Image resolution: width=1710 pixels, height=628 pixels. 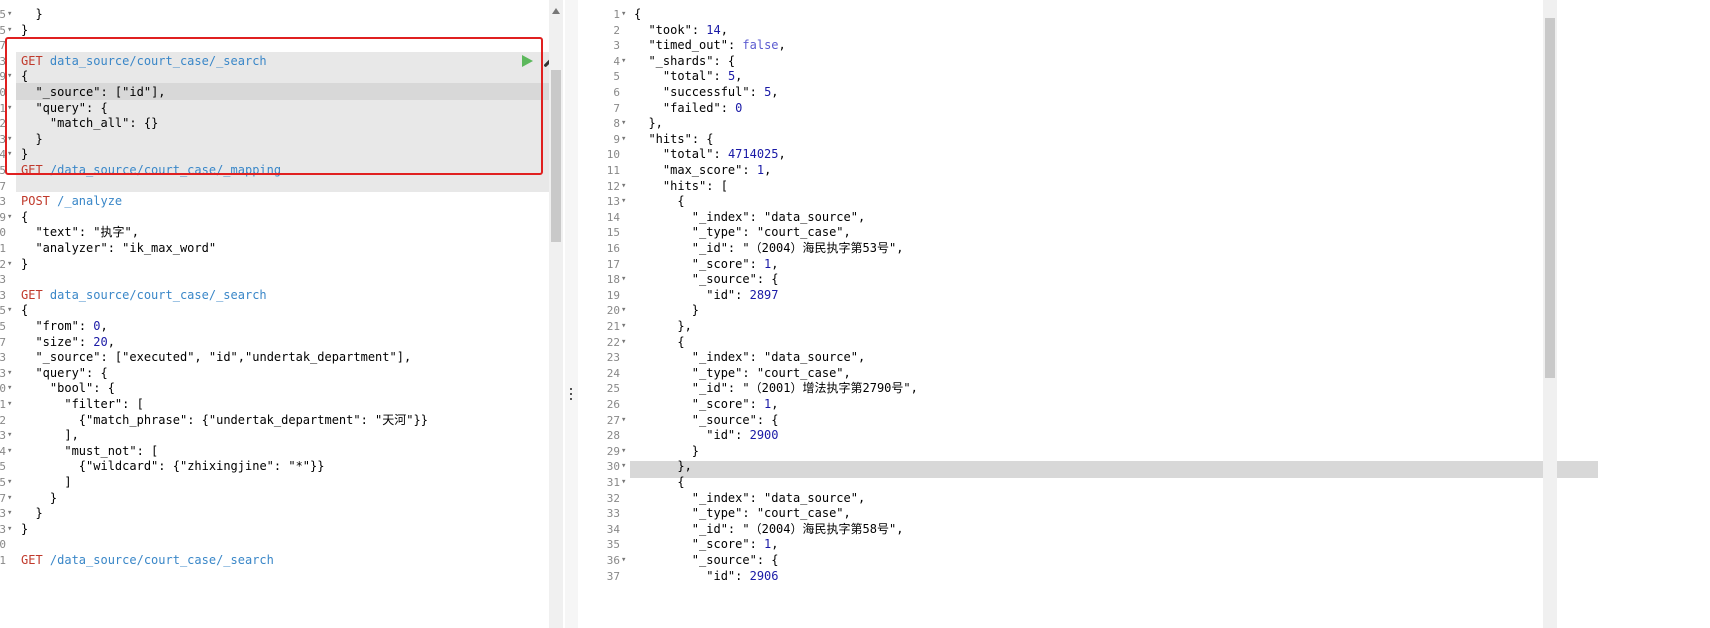 I want to click on request-editor-scroll-thumb, so click(x=556, y=156).